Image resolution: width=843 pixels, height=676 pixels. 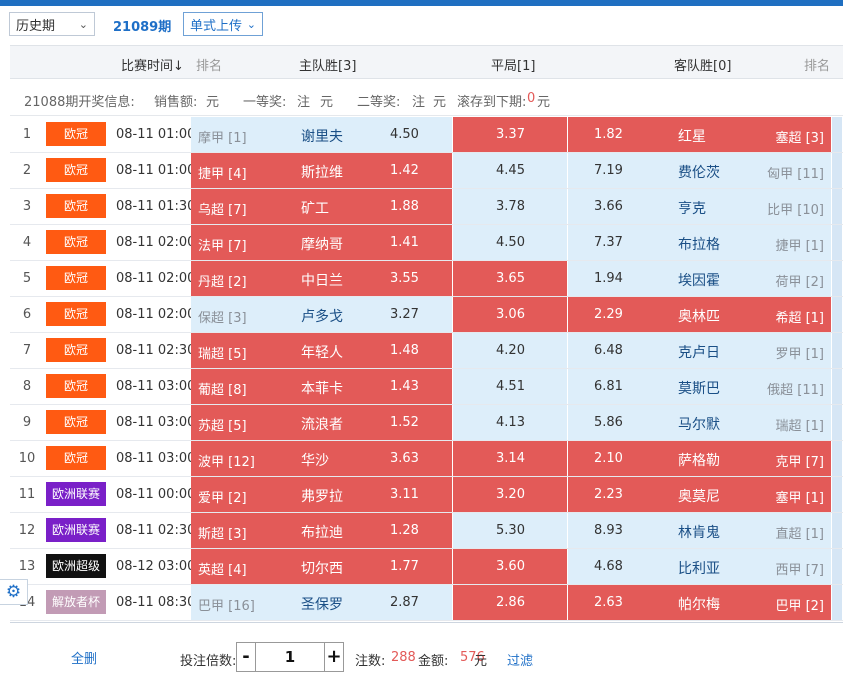 I want to click on rollover-label: 滚存到下期:, so click(x=492, y=102).